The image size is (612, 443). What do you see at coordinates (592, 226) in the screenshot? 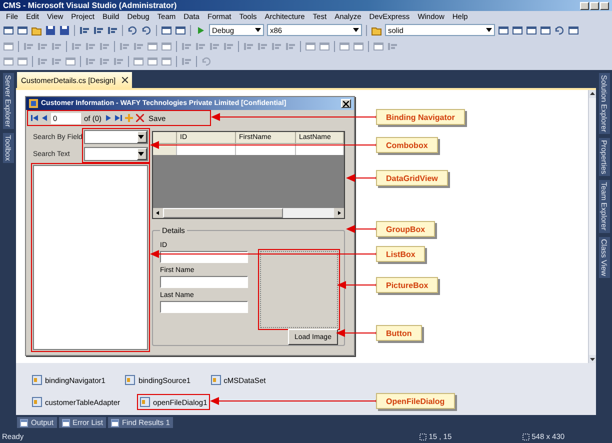
I see `vertical-scrollbar` at bounding box center [592, 226].